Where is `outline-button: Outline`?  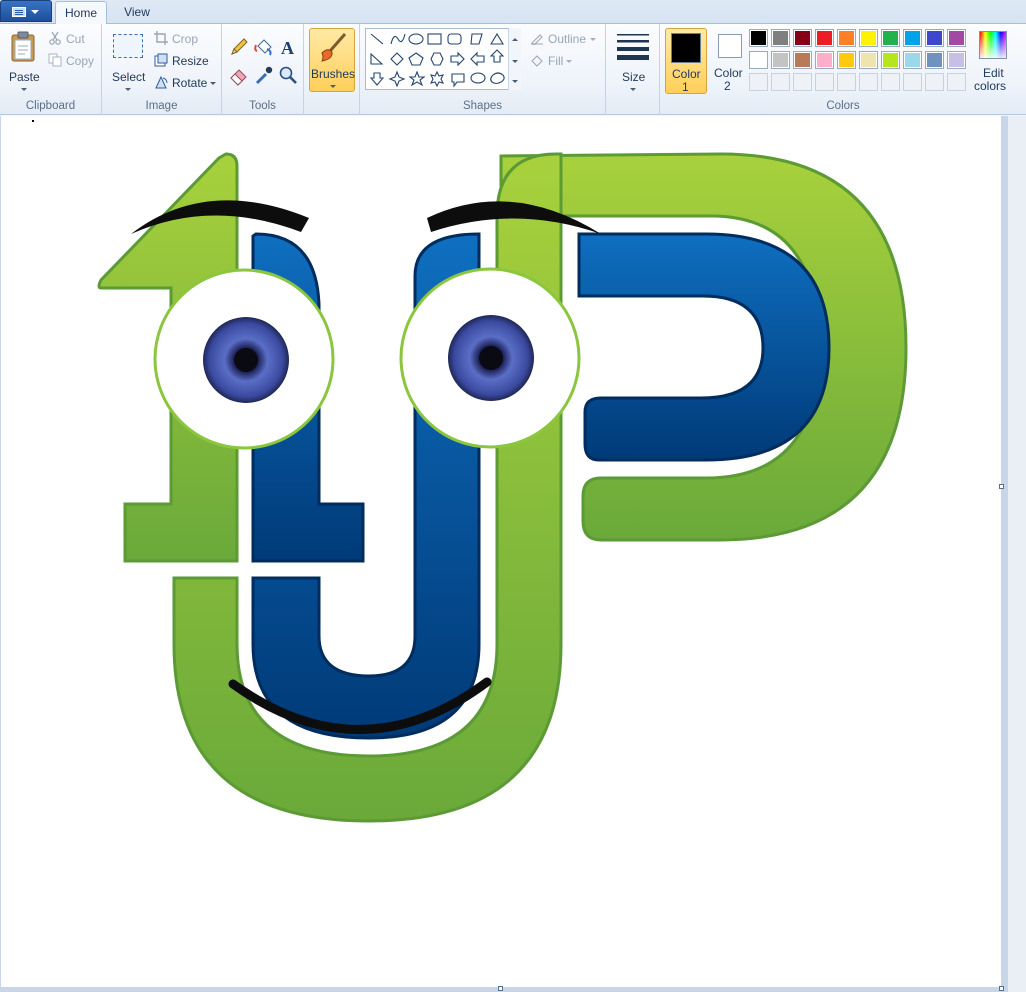
outline-button: Outline is located at coordinates (565, 39).